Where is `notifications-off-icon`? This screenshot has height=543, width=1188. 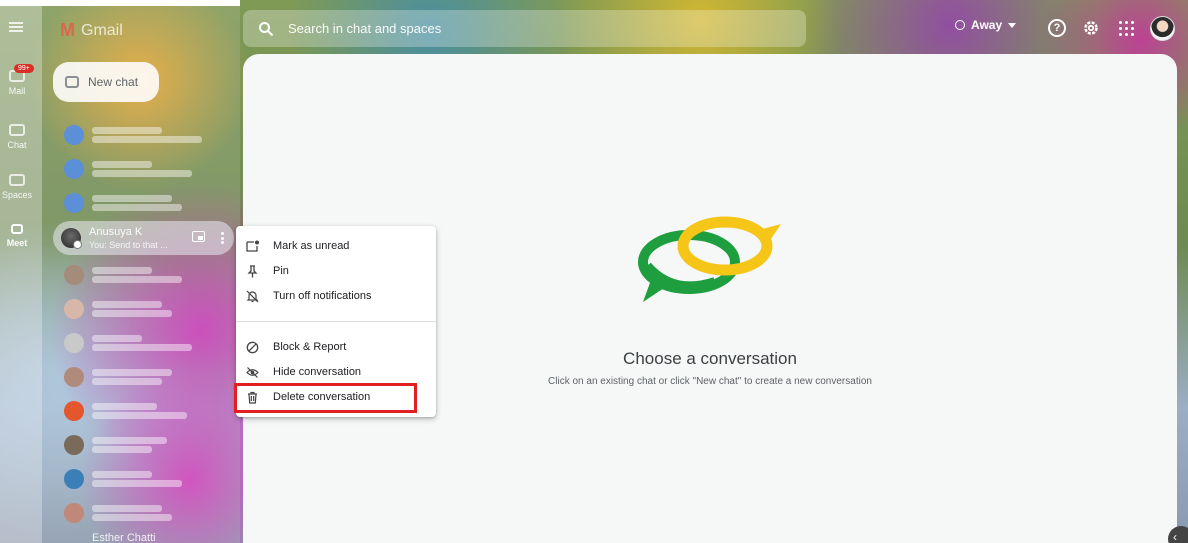
notifications-off-icon is located at coordinates (252, 296).